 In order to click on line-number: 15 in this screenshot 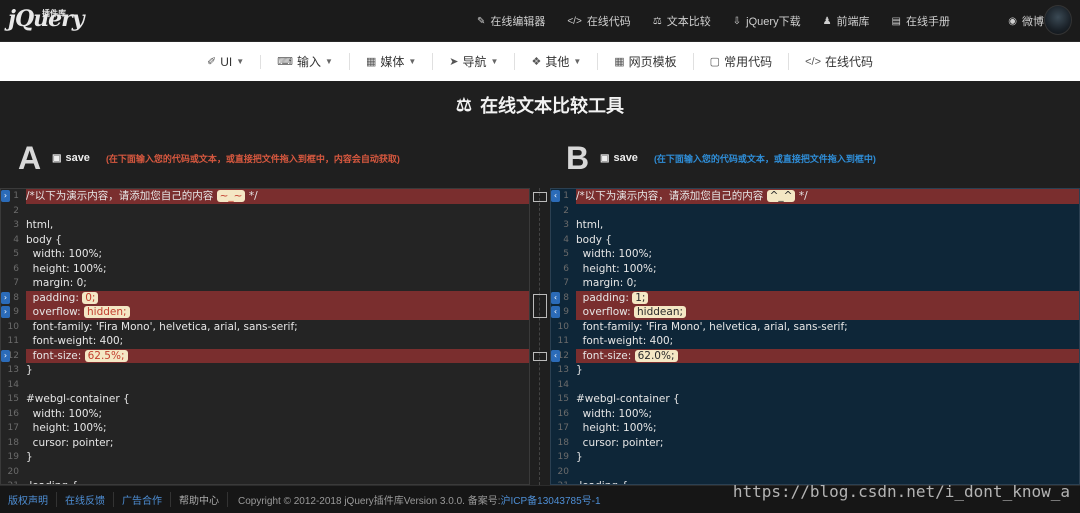, I will do `click(562, 399)`.